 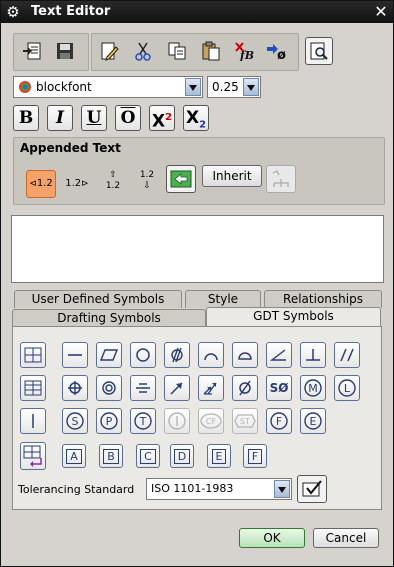 What do you see at coordinates (143, 355) in the screenshot?
I see `circularity-icon` at bounding box center [143, 355].